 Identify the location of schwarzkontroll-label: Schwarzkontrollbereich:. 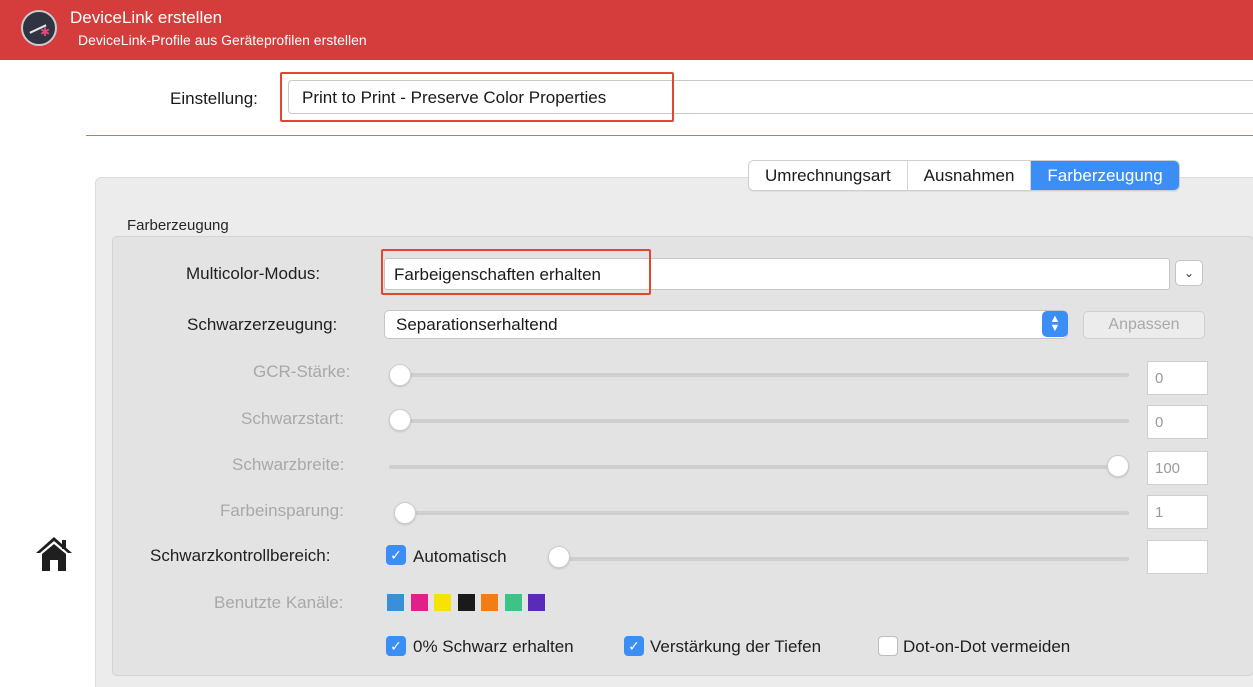
(240, 555).